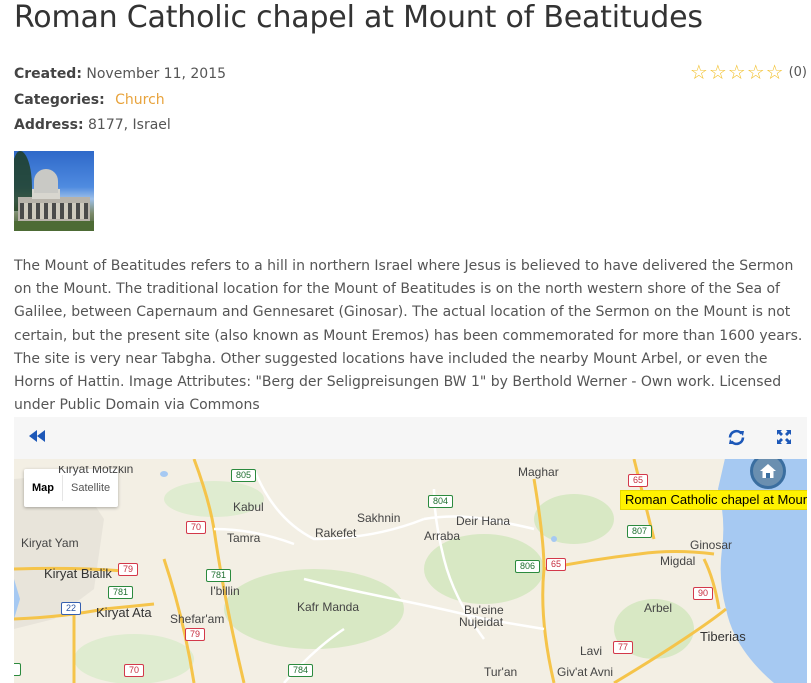 The width and height of the screenshot is (811, 683). I want to click on place-label: Arbel, so click(658, 608).